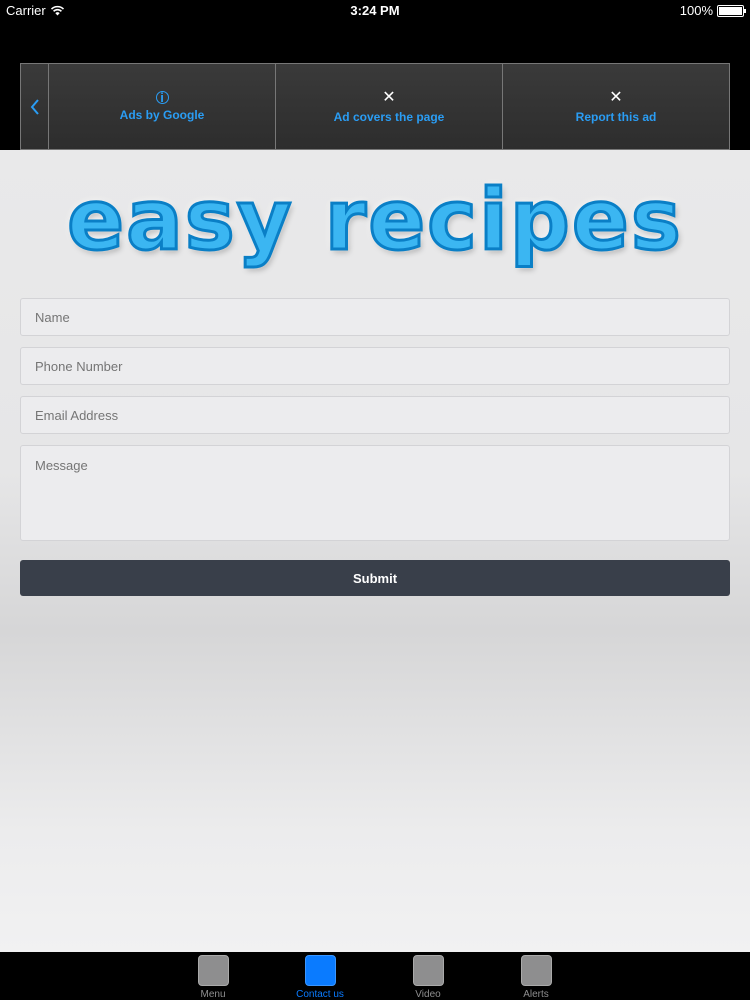  Describe the element at coordinates (536, 994) in the screenshot. I see `tab-alerts-label: Alerts` at that location.